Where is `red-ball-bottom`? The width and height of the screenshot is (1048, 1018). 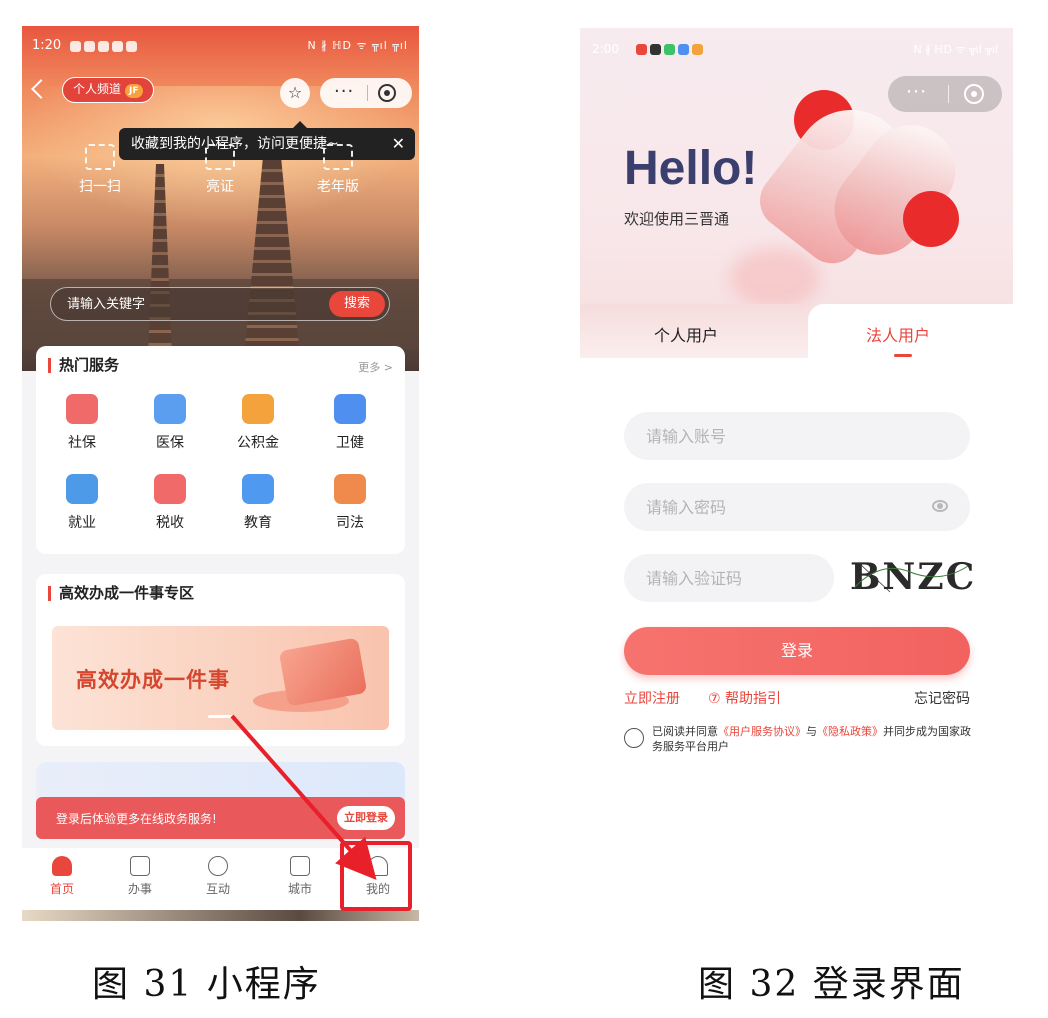
red-ball-bottom is located at coordinates (931, 219).